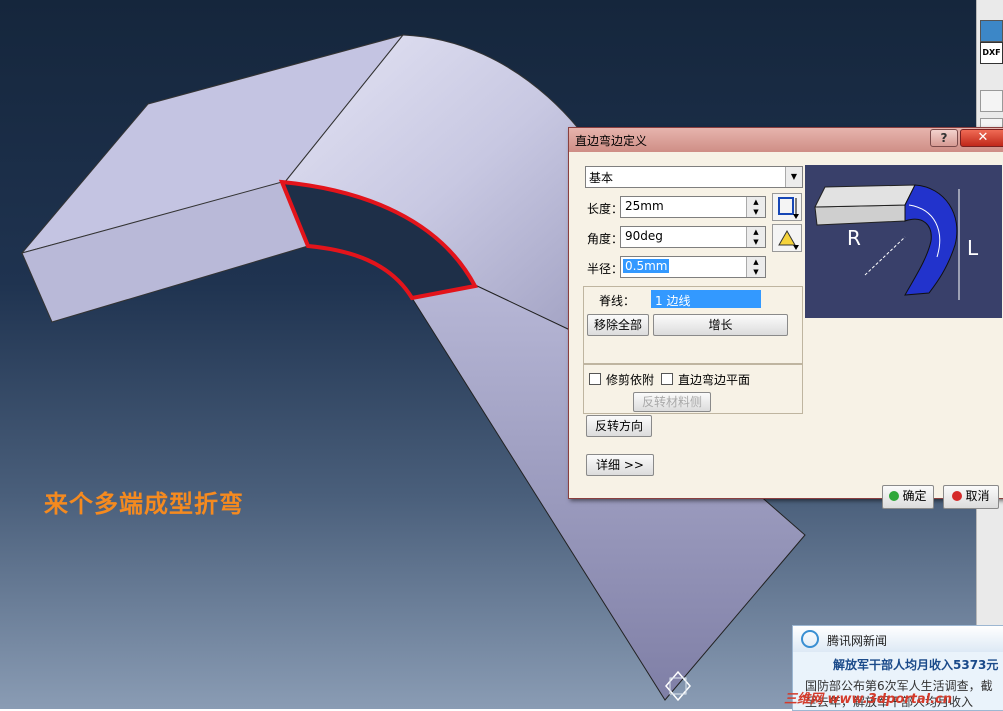 The image size is (1003, 711). Describe the element at coordinates (693, 267) in the screenshot. I see `radius-field: 0.5mm ▲ ▼` at that location.